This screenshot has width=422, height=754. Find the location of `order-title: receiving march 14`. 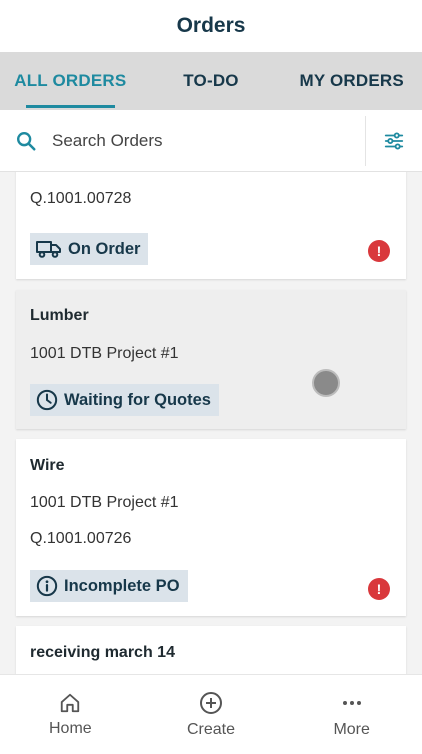

order-title: receiving march 14 is located at coordinates (102, 652).